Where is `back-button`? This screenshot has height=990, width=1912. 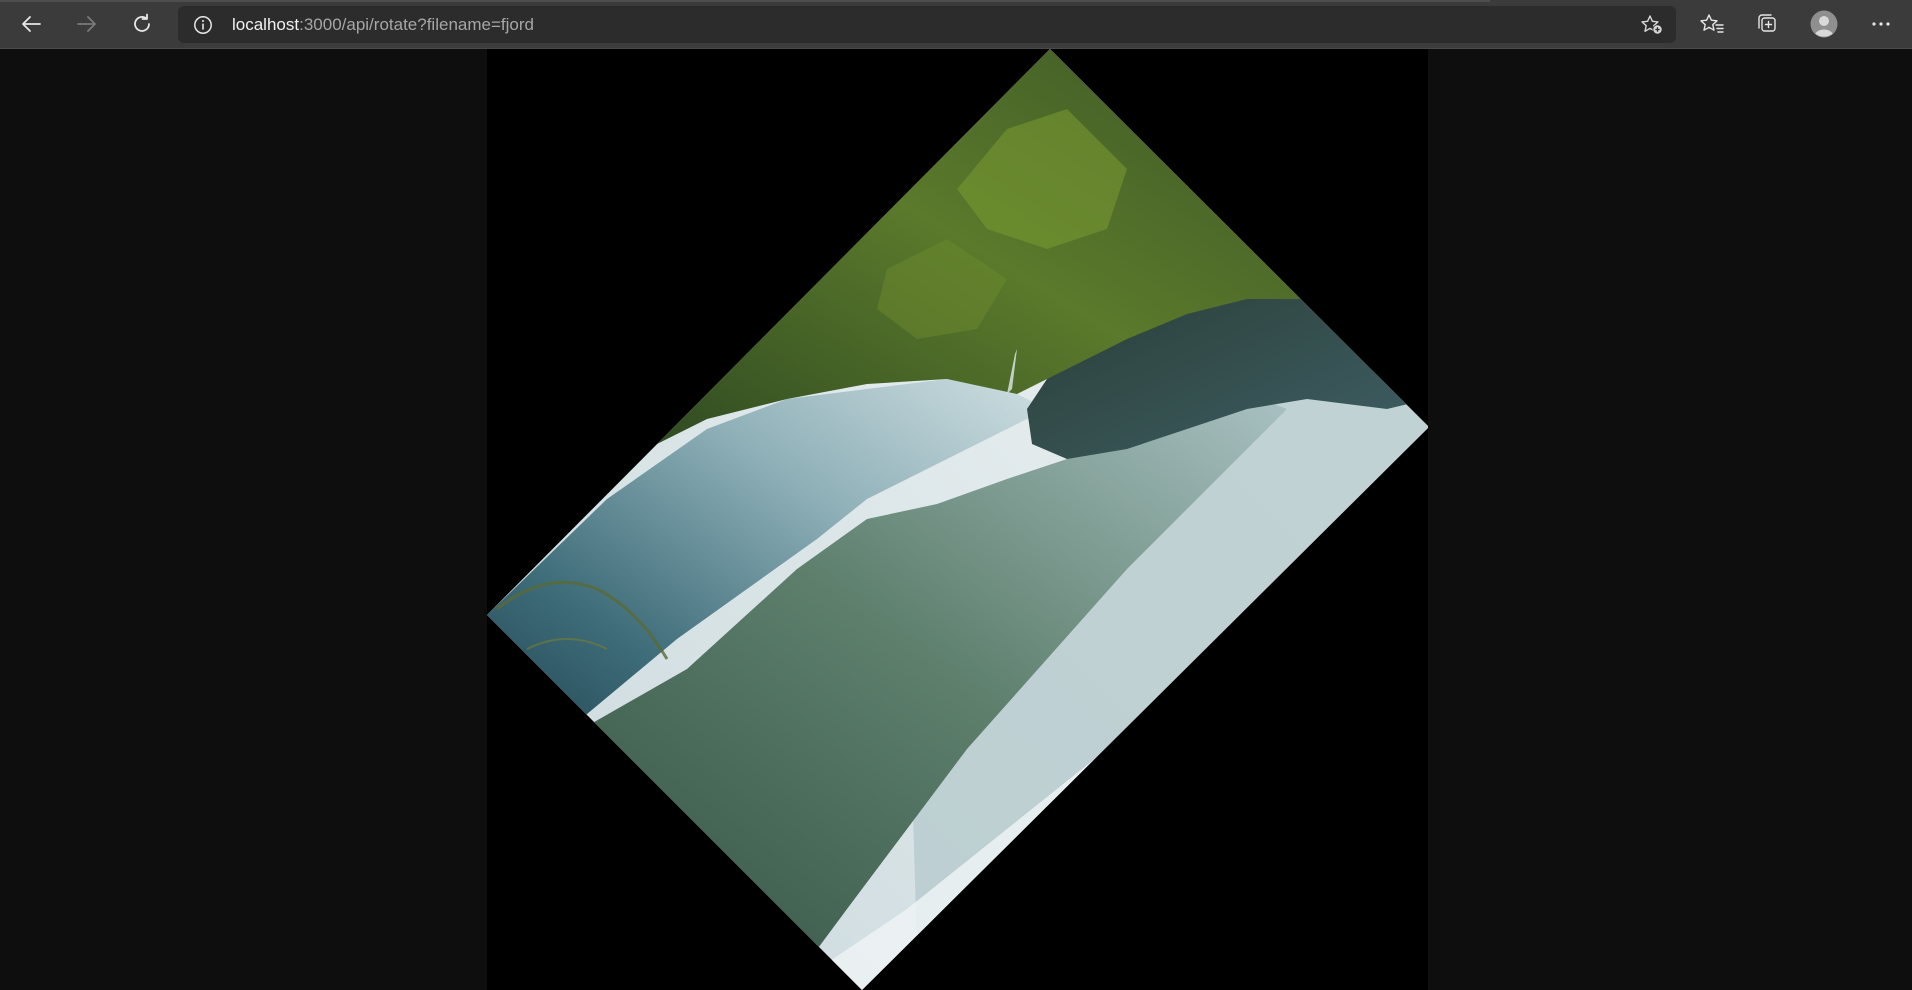 back-button is located at coordinates (32, 24).